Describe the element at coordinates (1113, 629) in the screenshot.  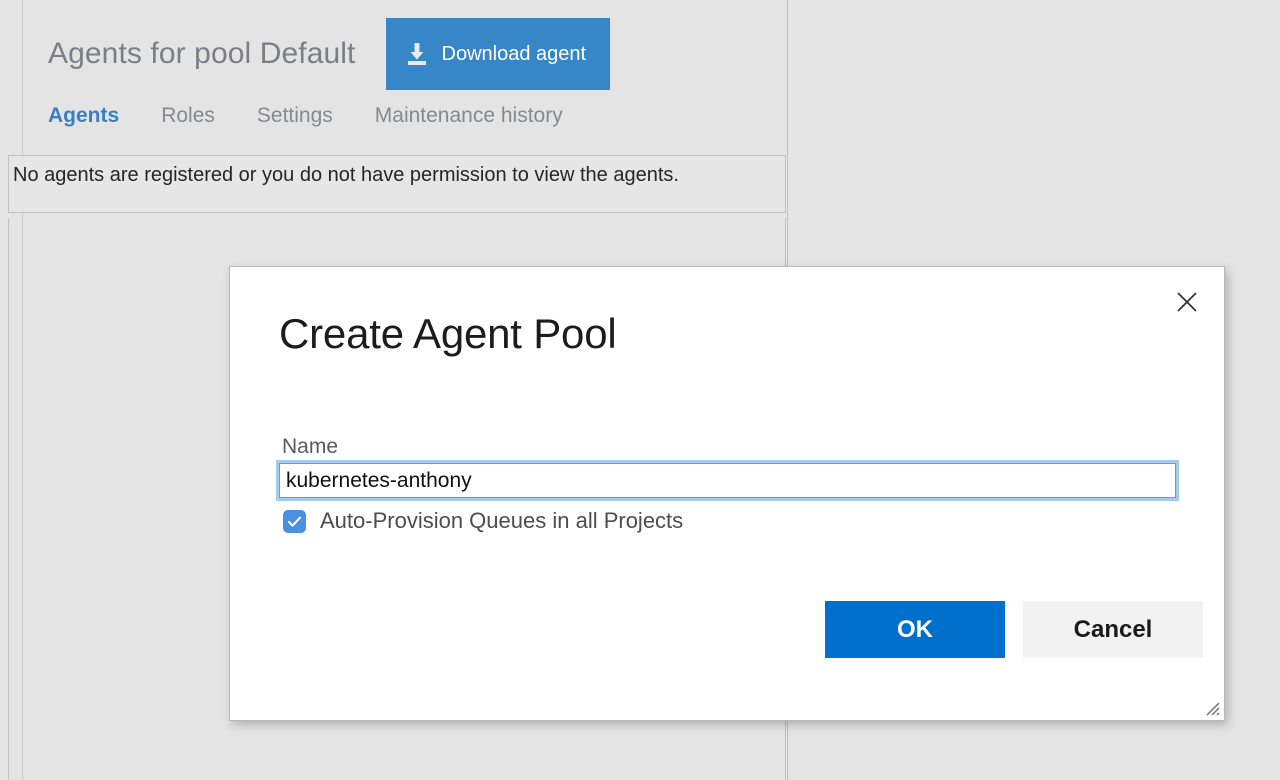
I see `cancel-button: Cancel` at that location.